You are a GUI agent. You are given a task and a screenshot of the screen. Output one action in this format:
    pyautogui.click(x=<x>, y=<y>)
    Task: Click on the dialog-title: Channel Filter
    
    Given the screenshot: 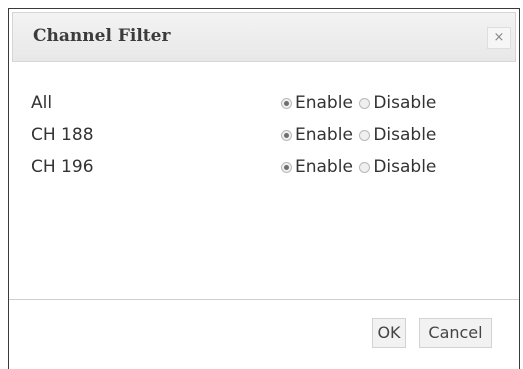 What is the action you would take?
    pyautogui.click(x=102, y=36)
    